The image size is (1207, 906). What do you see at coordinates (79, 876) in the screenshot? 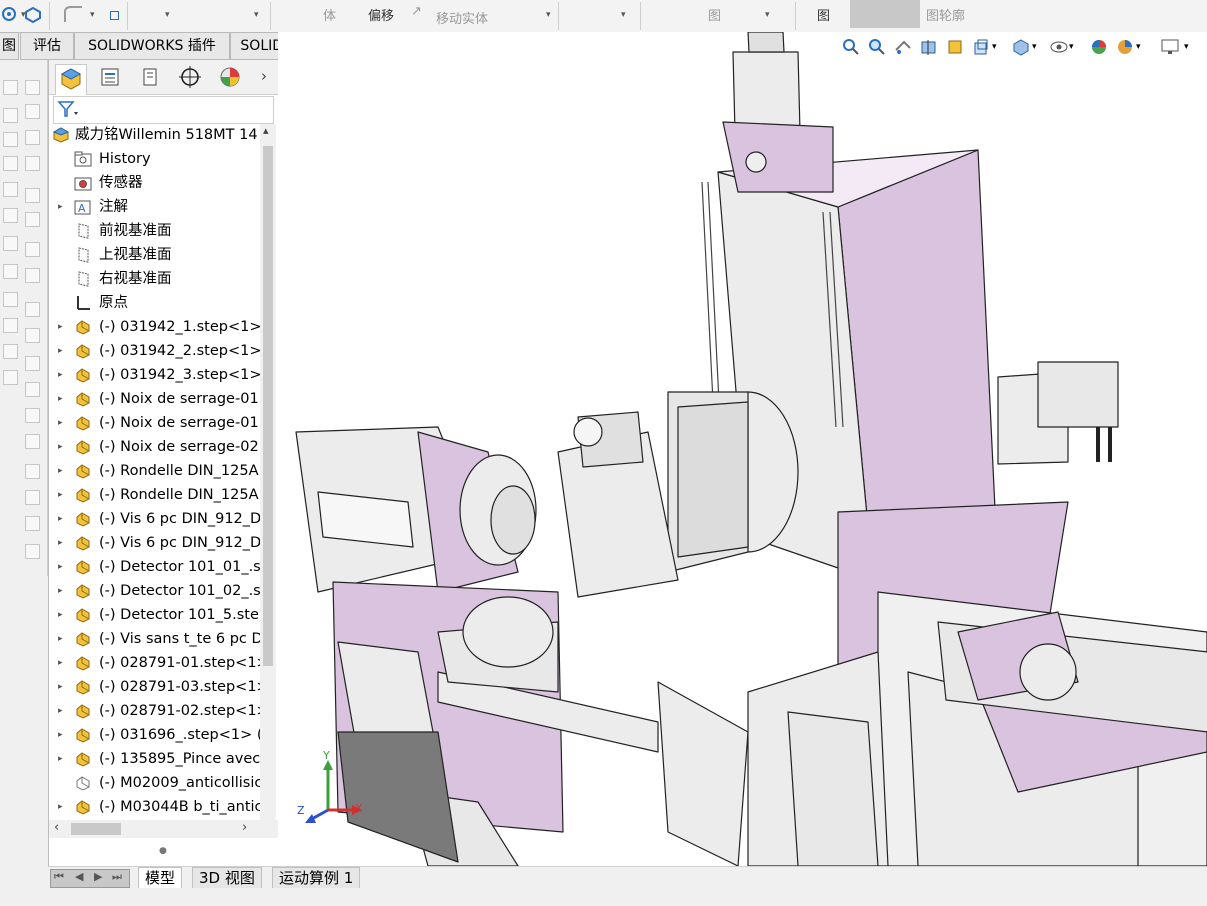
I see `prev-tab-icon: ◀` at bounding box center [79, 876].